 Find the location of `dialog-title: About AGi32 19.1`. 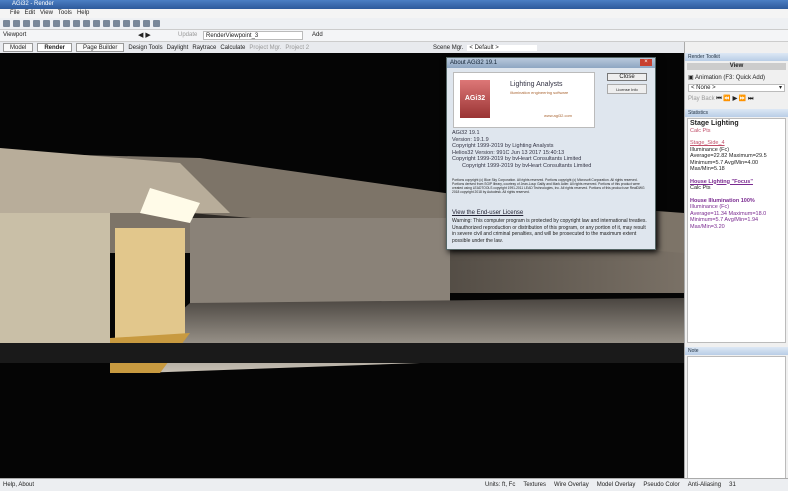

dialog-title: About AGi32 19.1 is located at coordinates (551, 63).